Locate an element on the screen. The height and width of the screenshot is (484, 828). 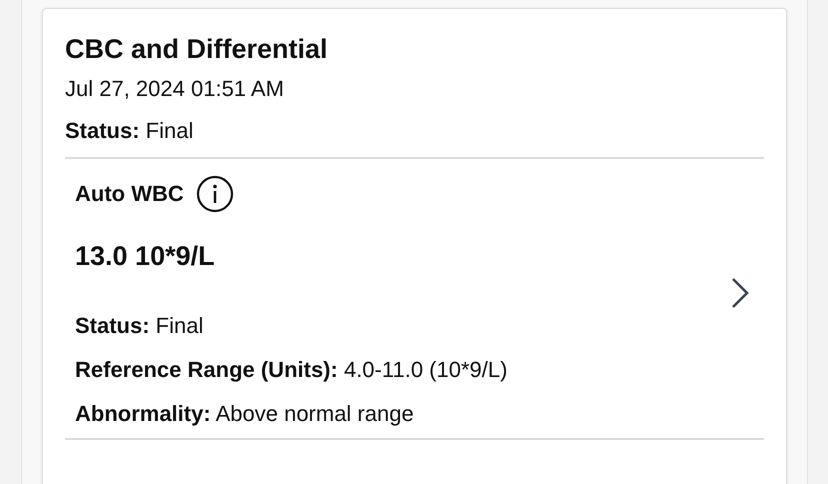
report-title: CBC and Differential is located at coordinates (197, 49).